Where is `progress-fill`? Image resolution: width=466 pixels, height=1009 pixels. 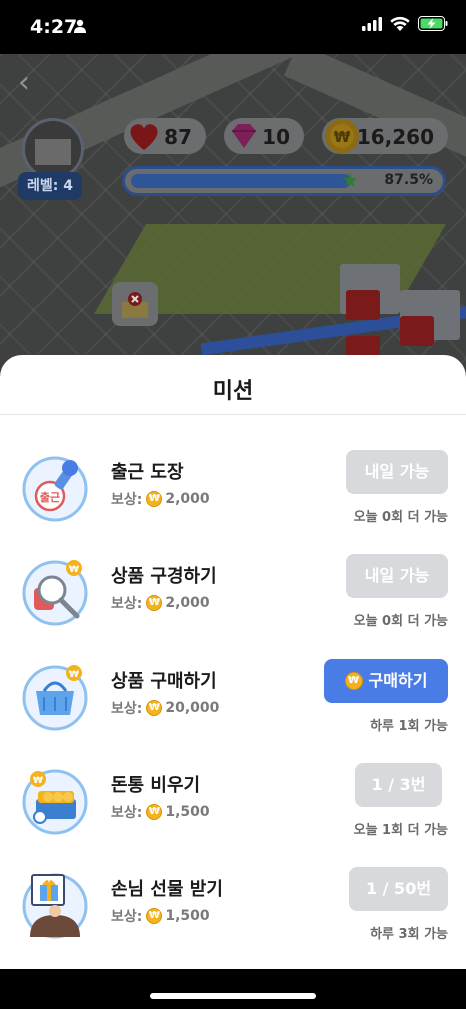
progress-fill is located at coordinates (241, 181).